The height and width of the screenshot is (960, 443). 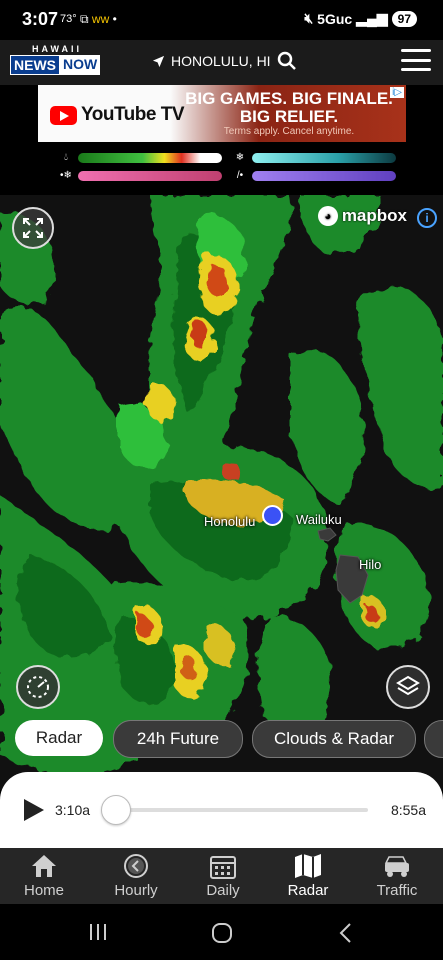 What do you see at coordinates (223, 890) in the screenshot?
I see `tab-daily-label: Daily` at bounding box center [223, 890].